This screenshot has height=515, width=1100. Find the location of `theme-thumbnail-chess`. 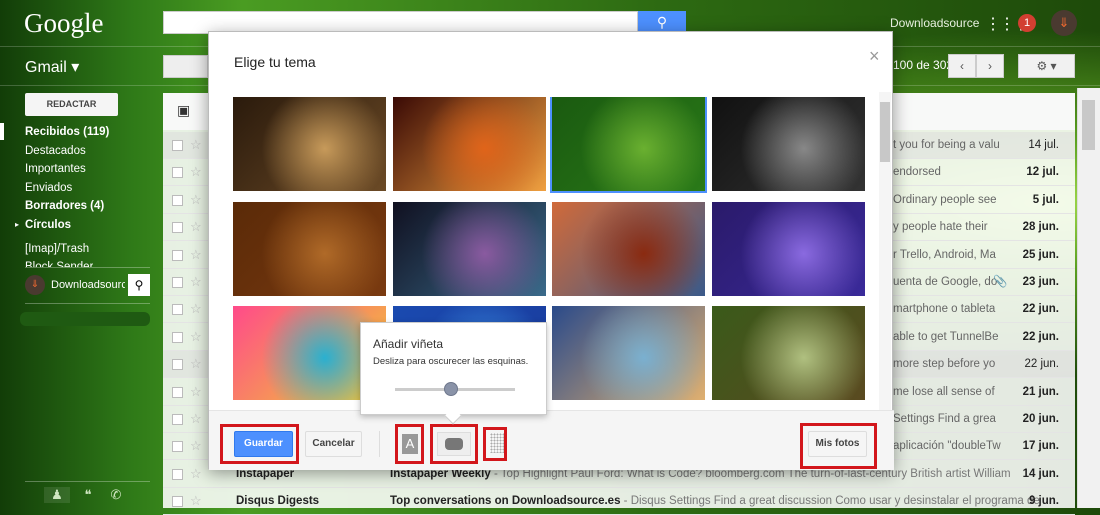

theme-thumbnail-chess is located at coordinates (309, 144).